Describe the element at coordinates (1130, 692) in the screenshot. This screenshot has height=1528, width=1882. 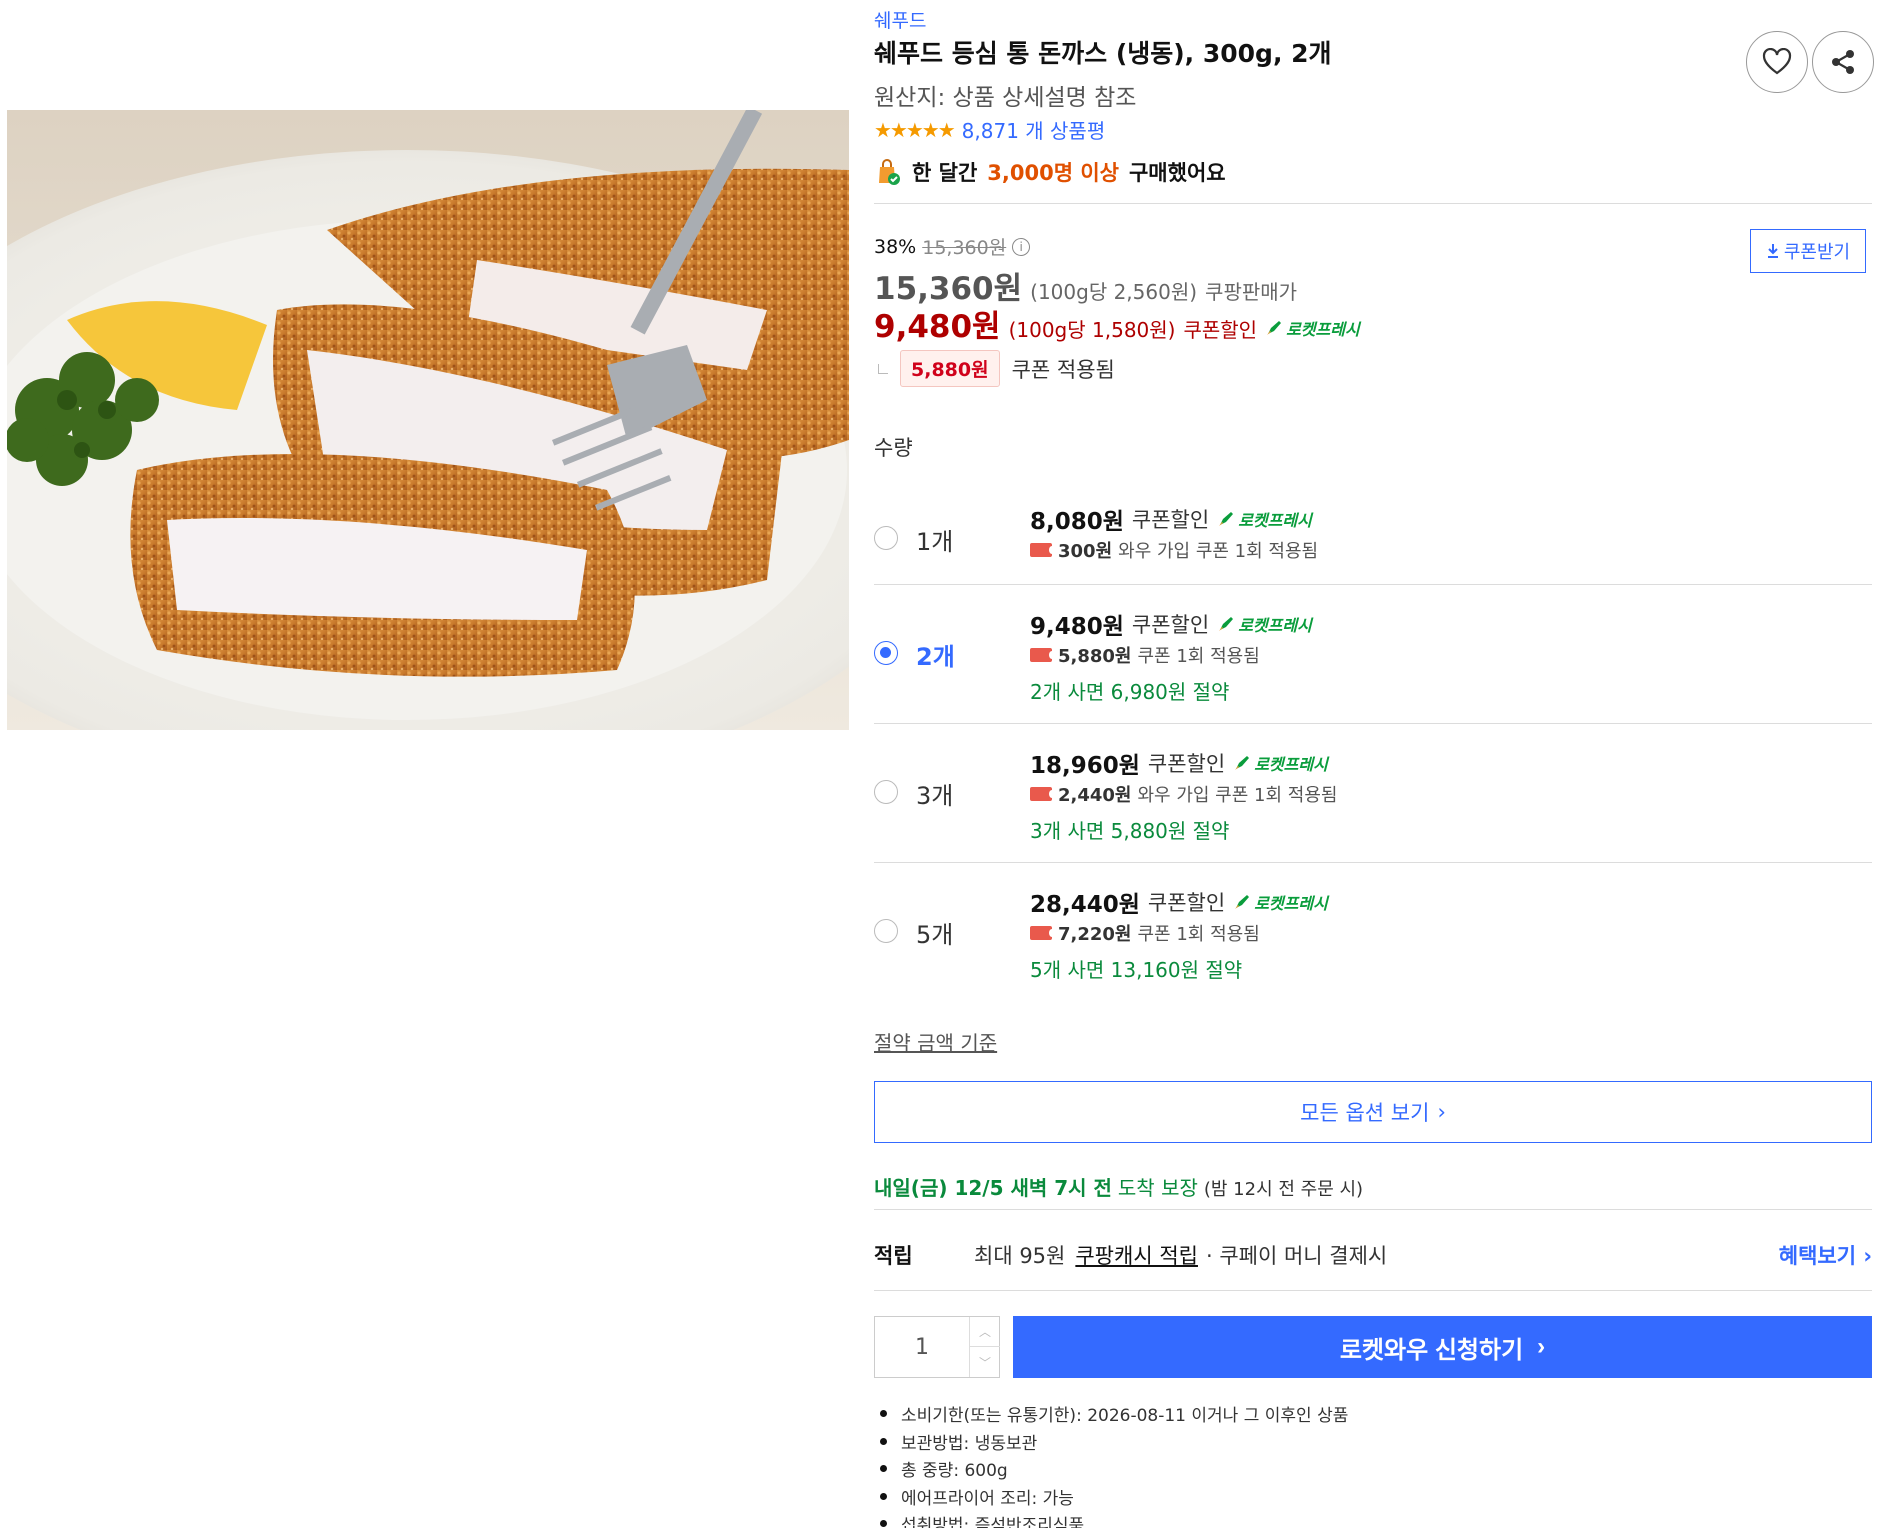
I see `option-save-text: 2개 사면 6,980원 절약` at that location.